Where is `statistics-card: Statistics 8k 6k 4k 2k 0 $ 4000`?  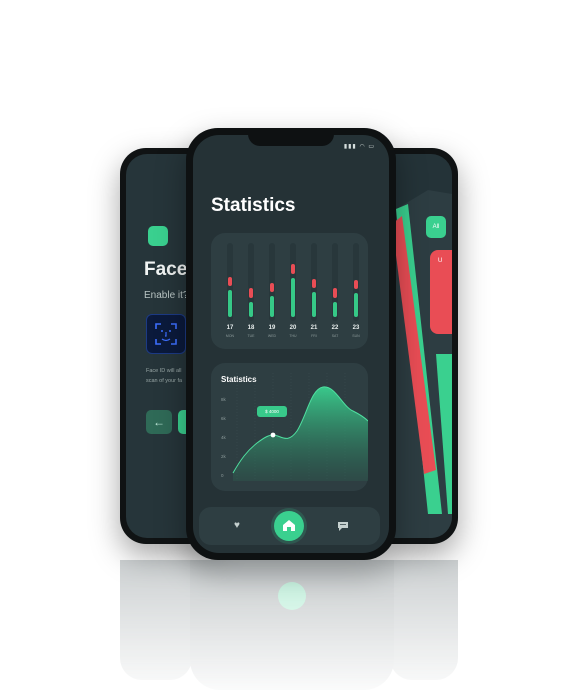
statistics-card: Statistics 8k 6k 4k 2k 0 $ 4000 is located at coordinates (289, 427).